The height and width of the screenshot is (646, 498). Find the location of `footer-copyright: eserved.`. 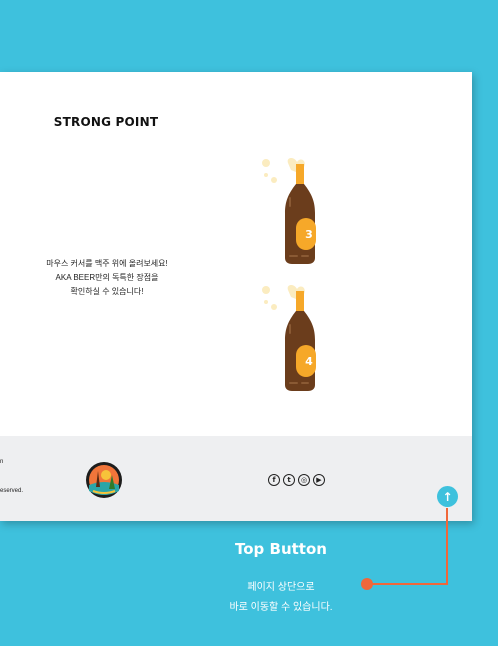

footer-copyright: eserved. is located at coordinates (12, 491).